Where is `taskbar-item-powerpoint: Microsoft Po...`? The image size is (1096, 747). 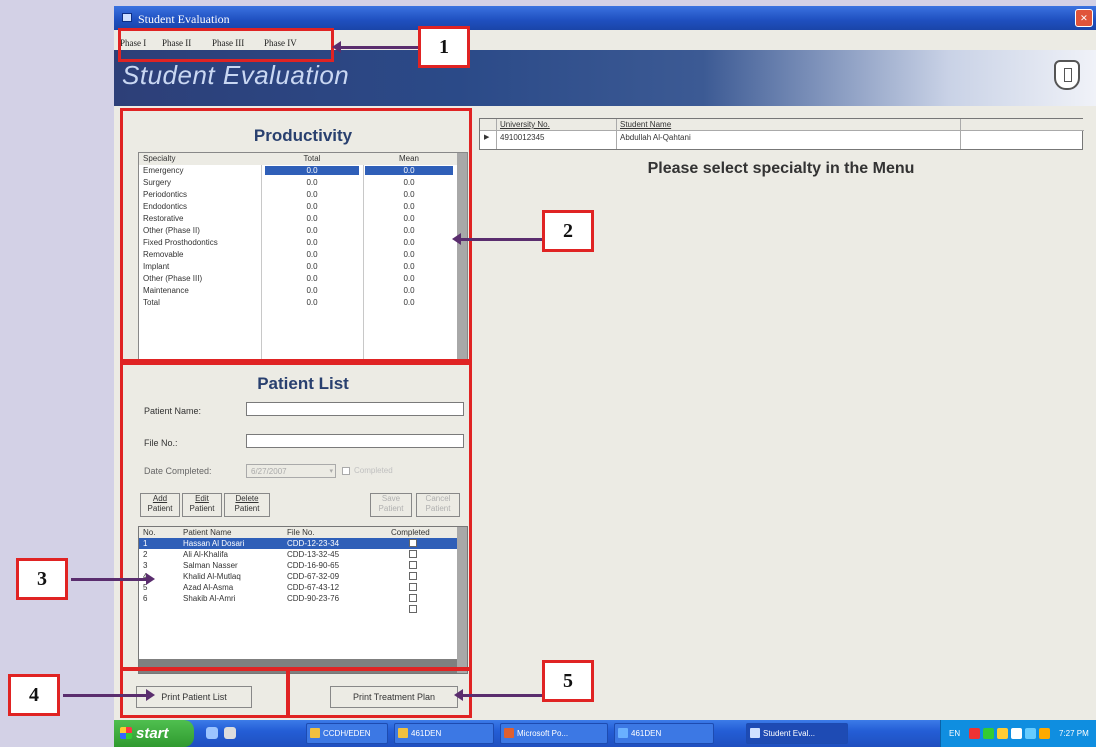 taskbar-item-powerpoint: Microsoft Po... is located at coordinates (554, 733).